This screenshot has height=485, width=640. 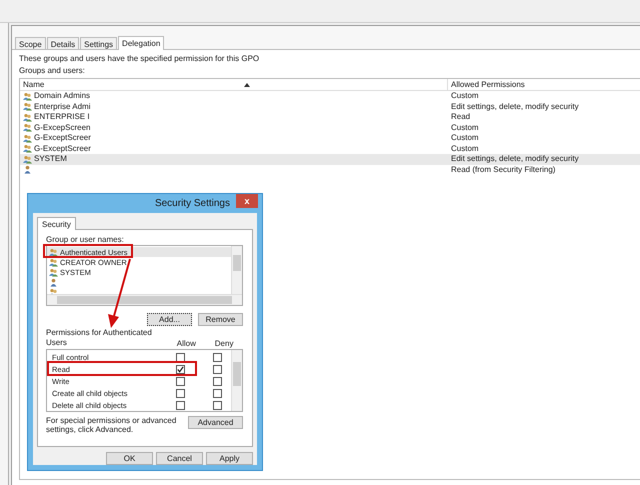 I want to click on name-cell: Enterprise Admi, so click(x=62, y=107).